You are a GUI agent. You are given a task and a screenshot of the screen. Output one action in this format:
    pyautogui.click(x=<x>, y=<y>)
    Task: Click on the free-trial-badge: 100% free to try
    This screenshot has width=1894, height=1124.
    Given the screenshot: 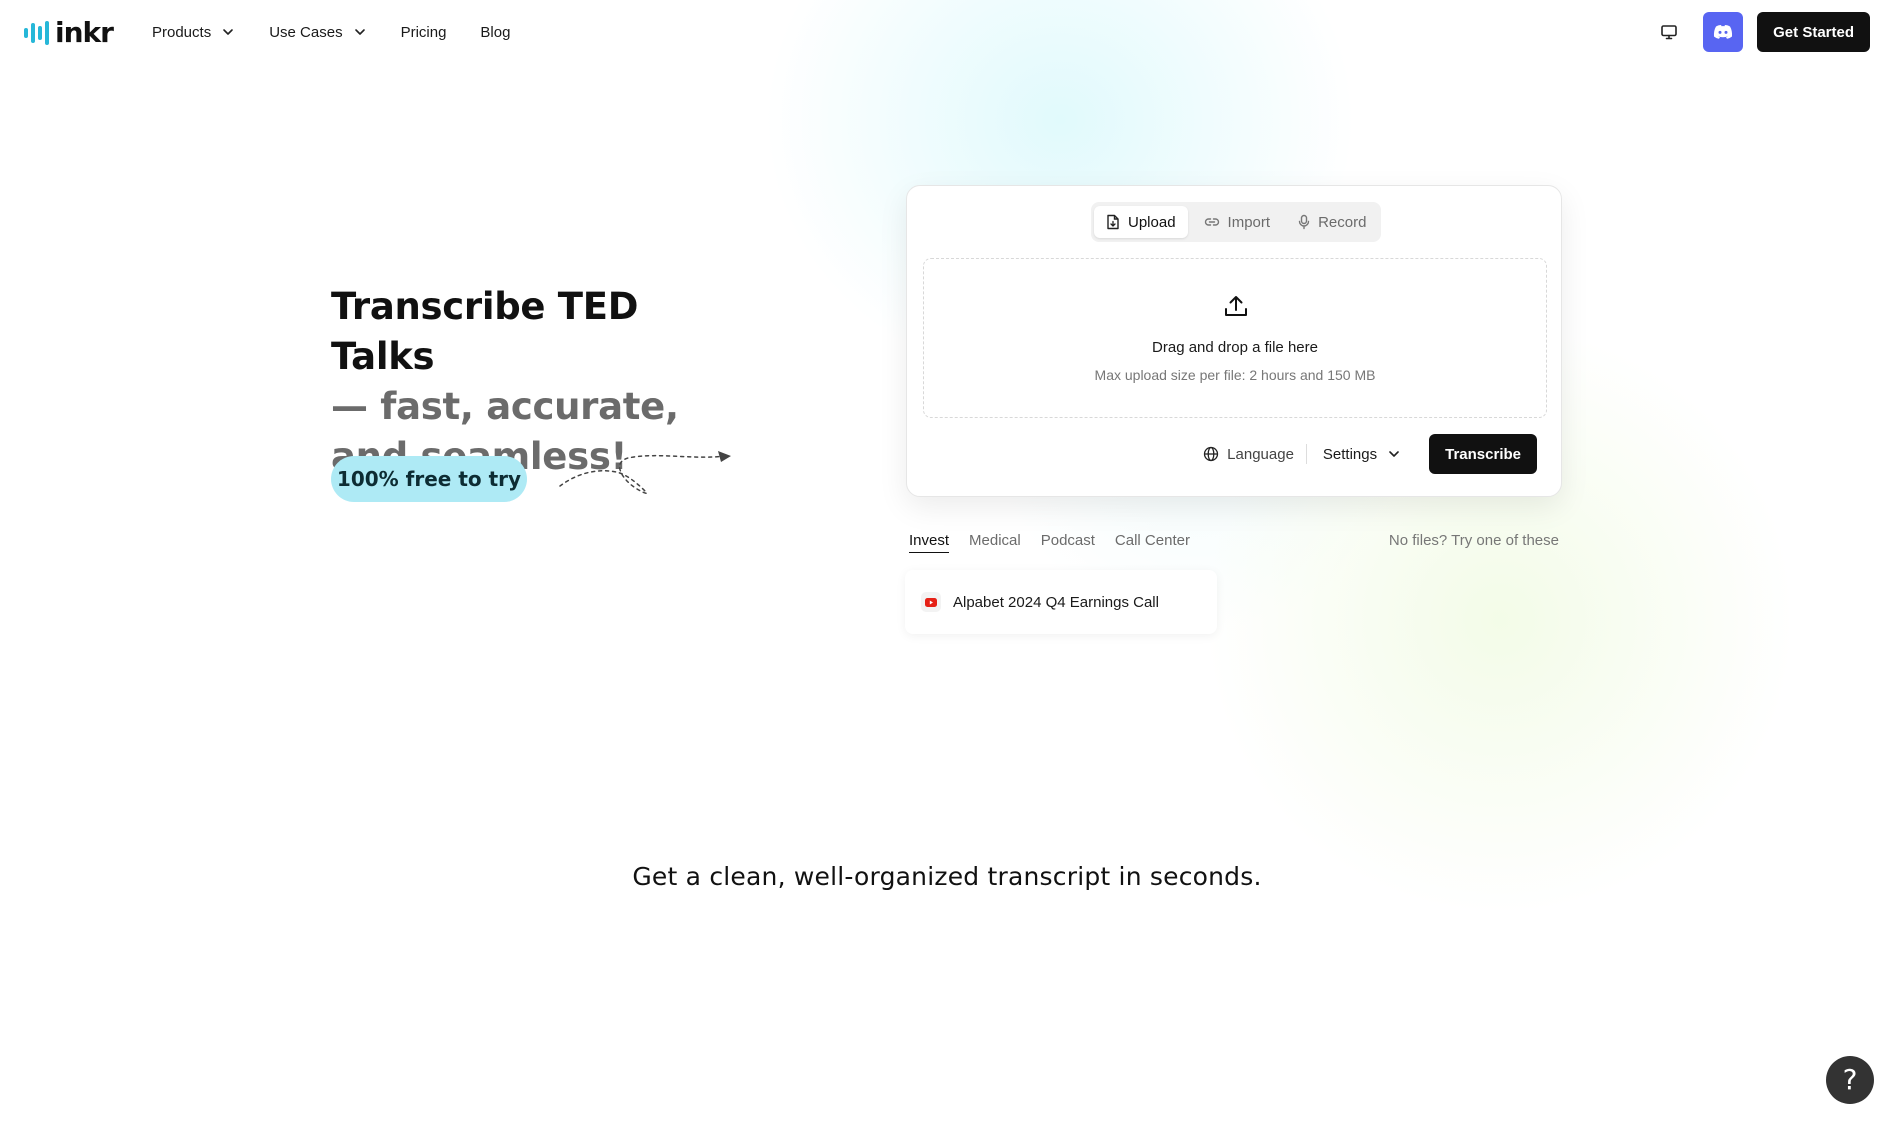 What is the action you would take?
    pyautogui.click(x=429, y=479)
    